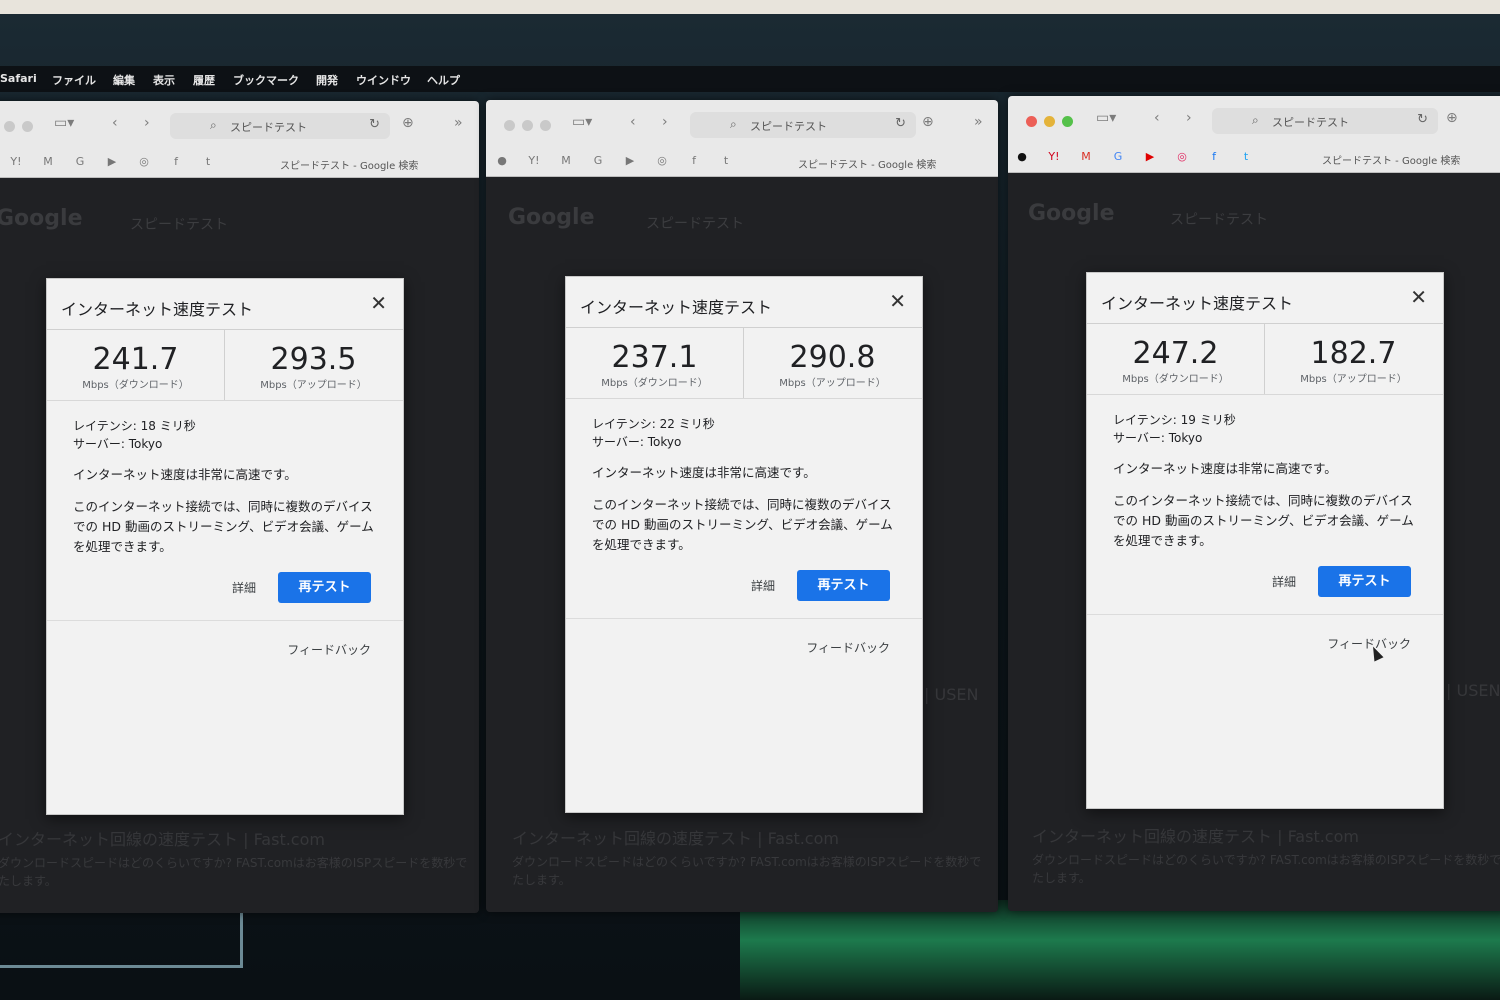 This screenshot has height=1000, width=1500. What do you see at coordinates (313, 359) in the screenshot?
I see `upload-value: 293.5` at bounding box center [313, 359].